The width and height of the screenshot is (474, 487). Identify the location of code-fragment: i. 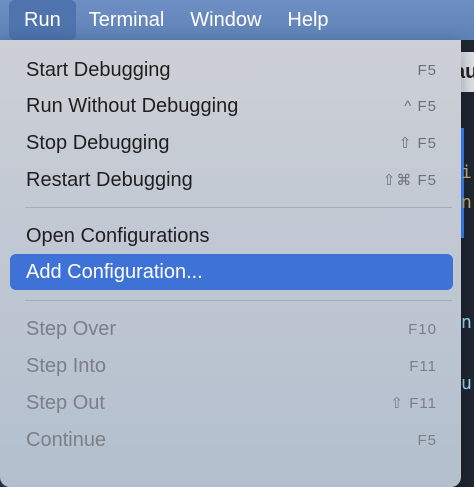
(466, 172).